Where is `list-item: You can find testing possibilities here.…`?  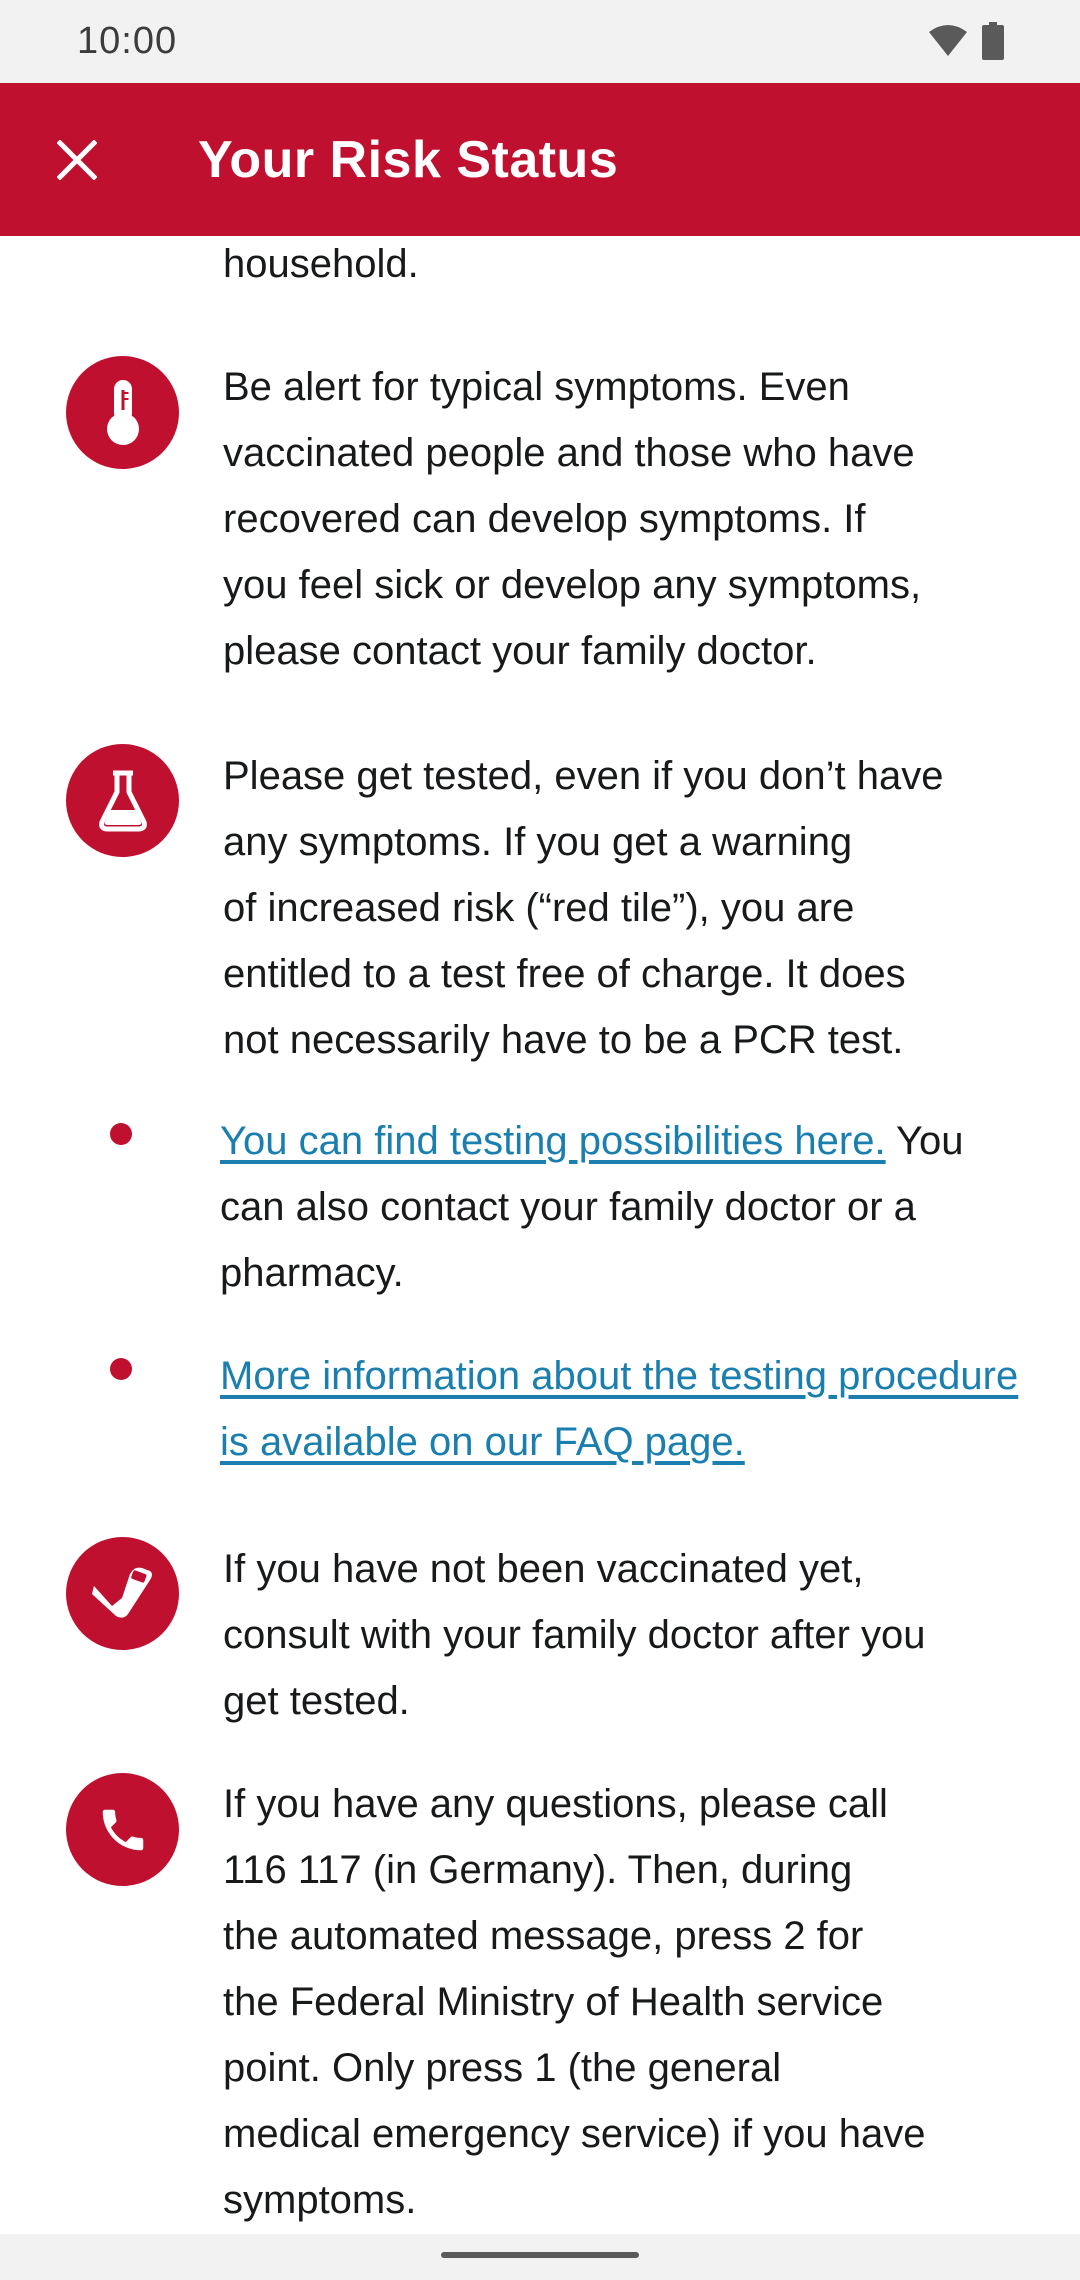 list-item: You can find testing possibilities here.… is located at coordinates (625, 1207).